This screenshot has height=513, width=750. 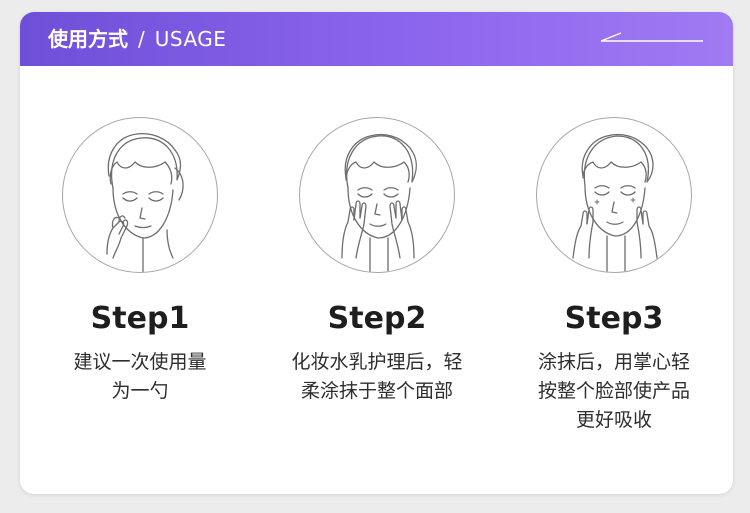 What do you see at coordinates (613, 420) in the screenshot?
I see `step-3-desc-line: 更好吸收` at bounding box center [613, 420].